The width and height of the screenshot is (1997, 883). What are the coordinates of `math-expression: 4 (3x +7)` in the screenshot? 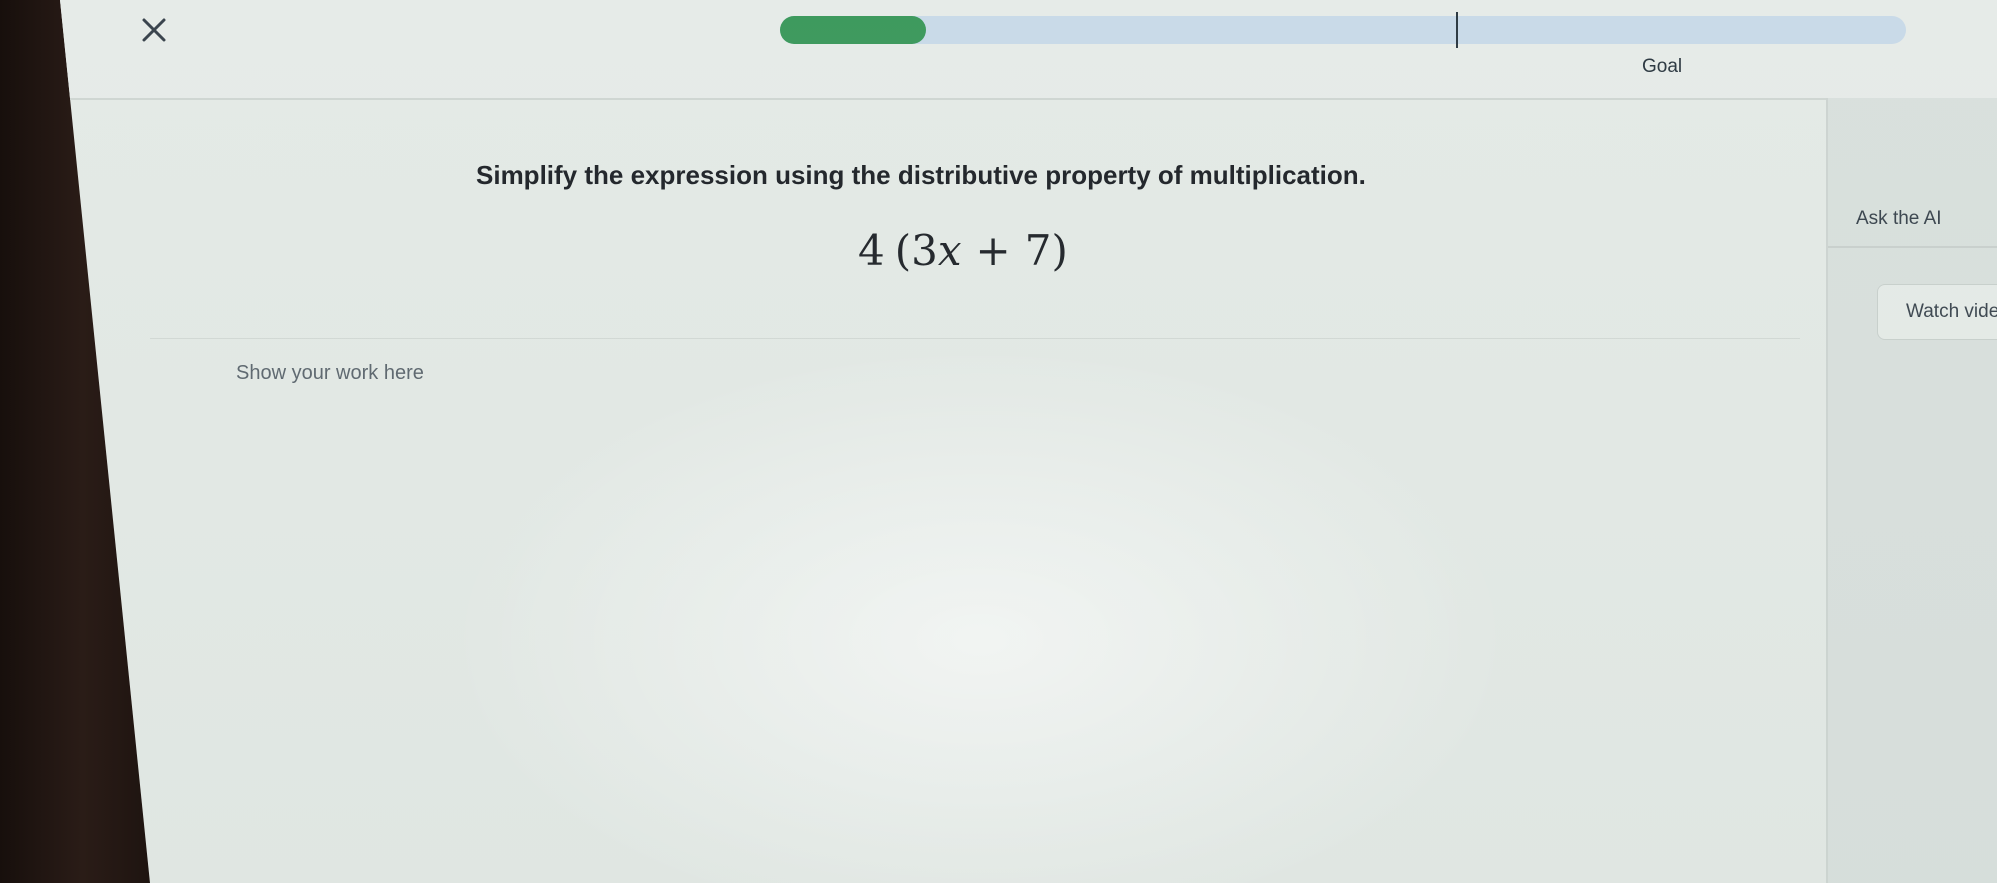 It's located at (963, 250).